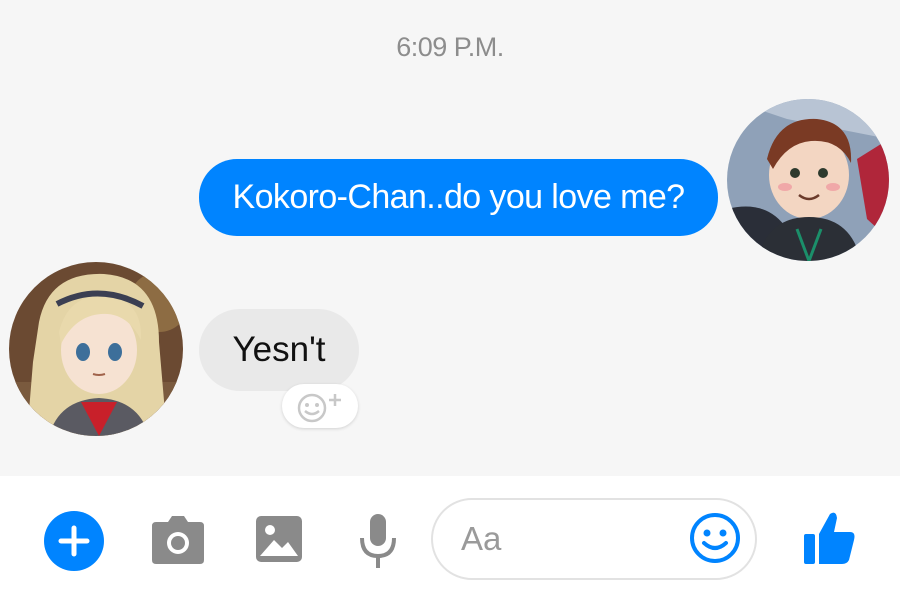  Describe the element at coordinates (320, 406) in the screenshot. I see `add-reaction-icon` at that location.